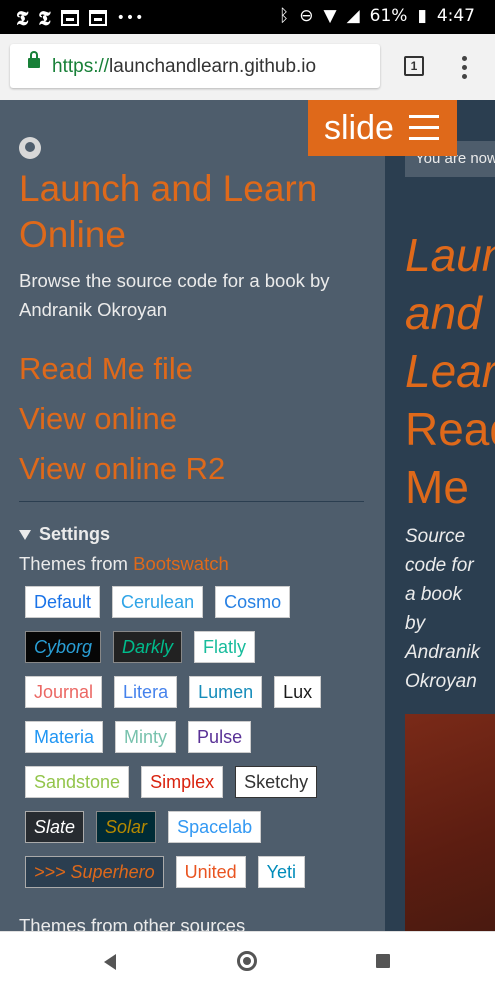  Describe the element at coordinates (122, 369) in the screenshot. I see `read-me-link: Read Me file` at that location.